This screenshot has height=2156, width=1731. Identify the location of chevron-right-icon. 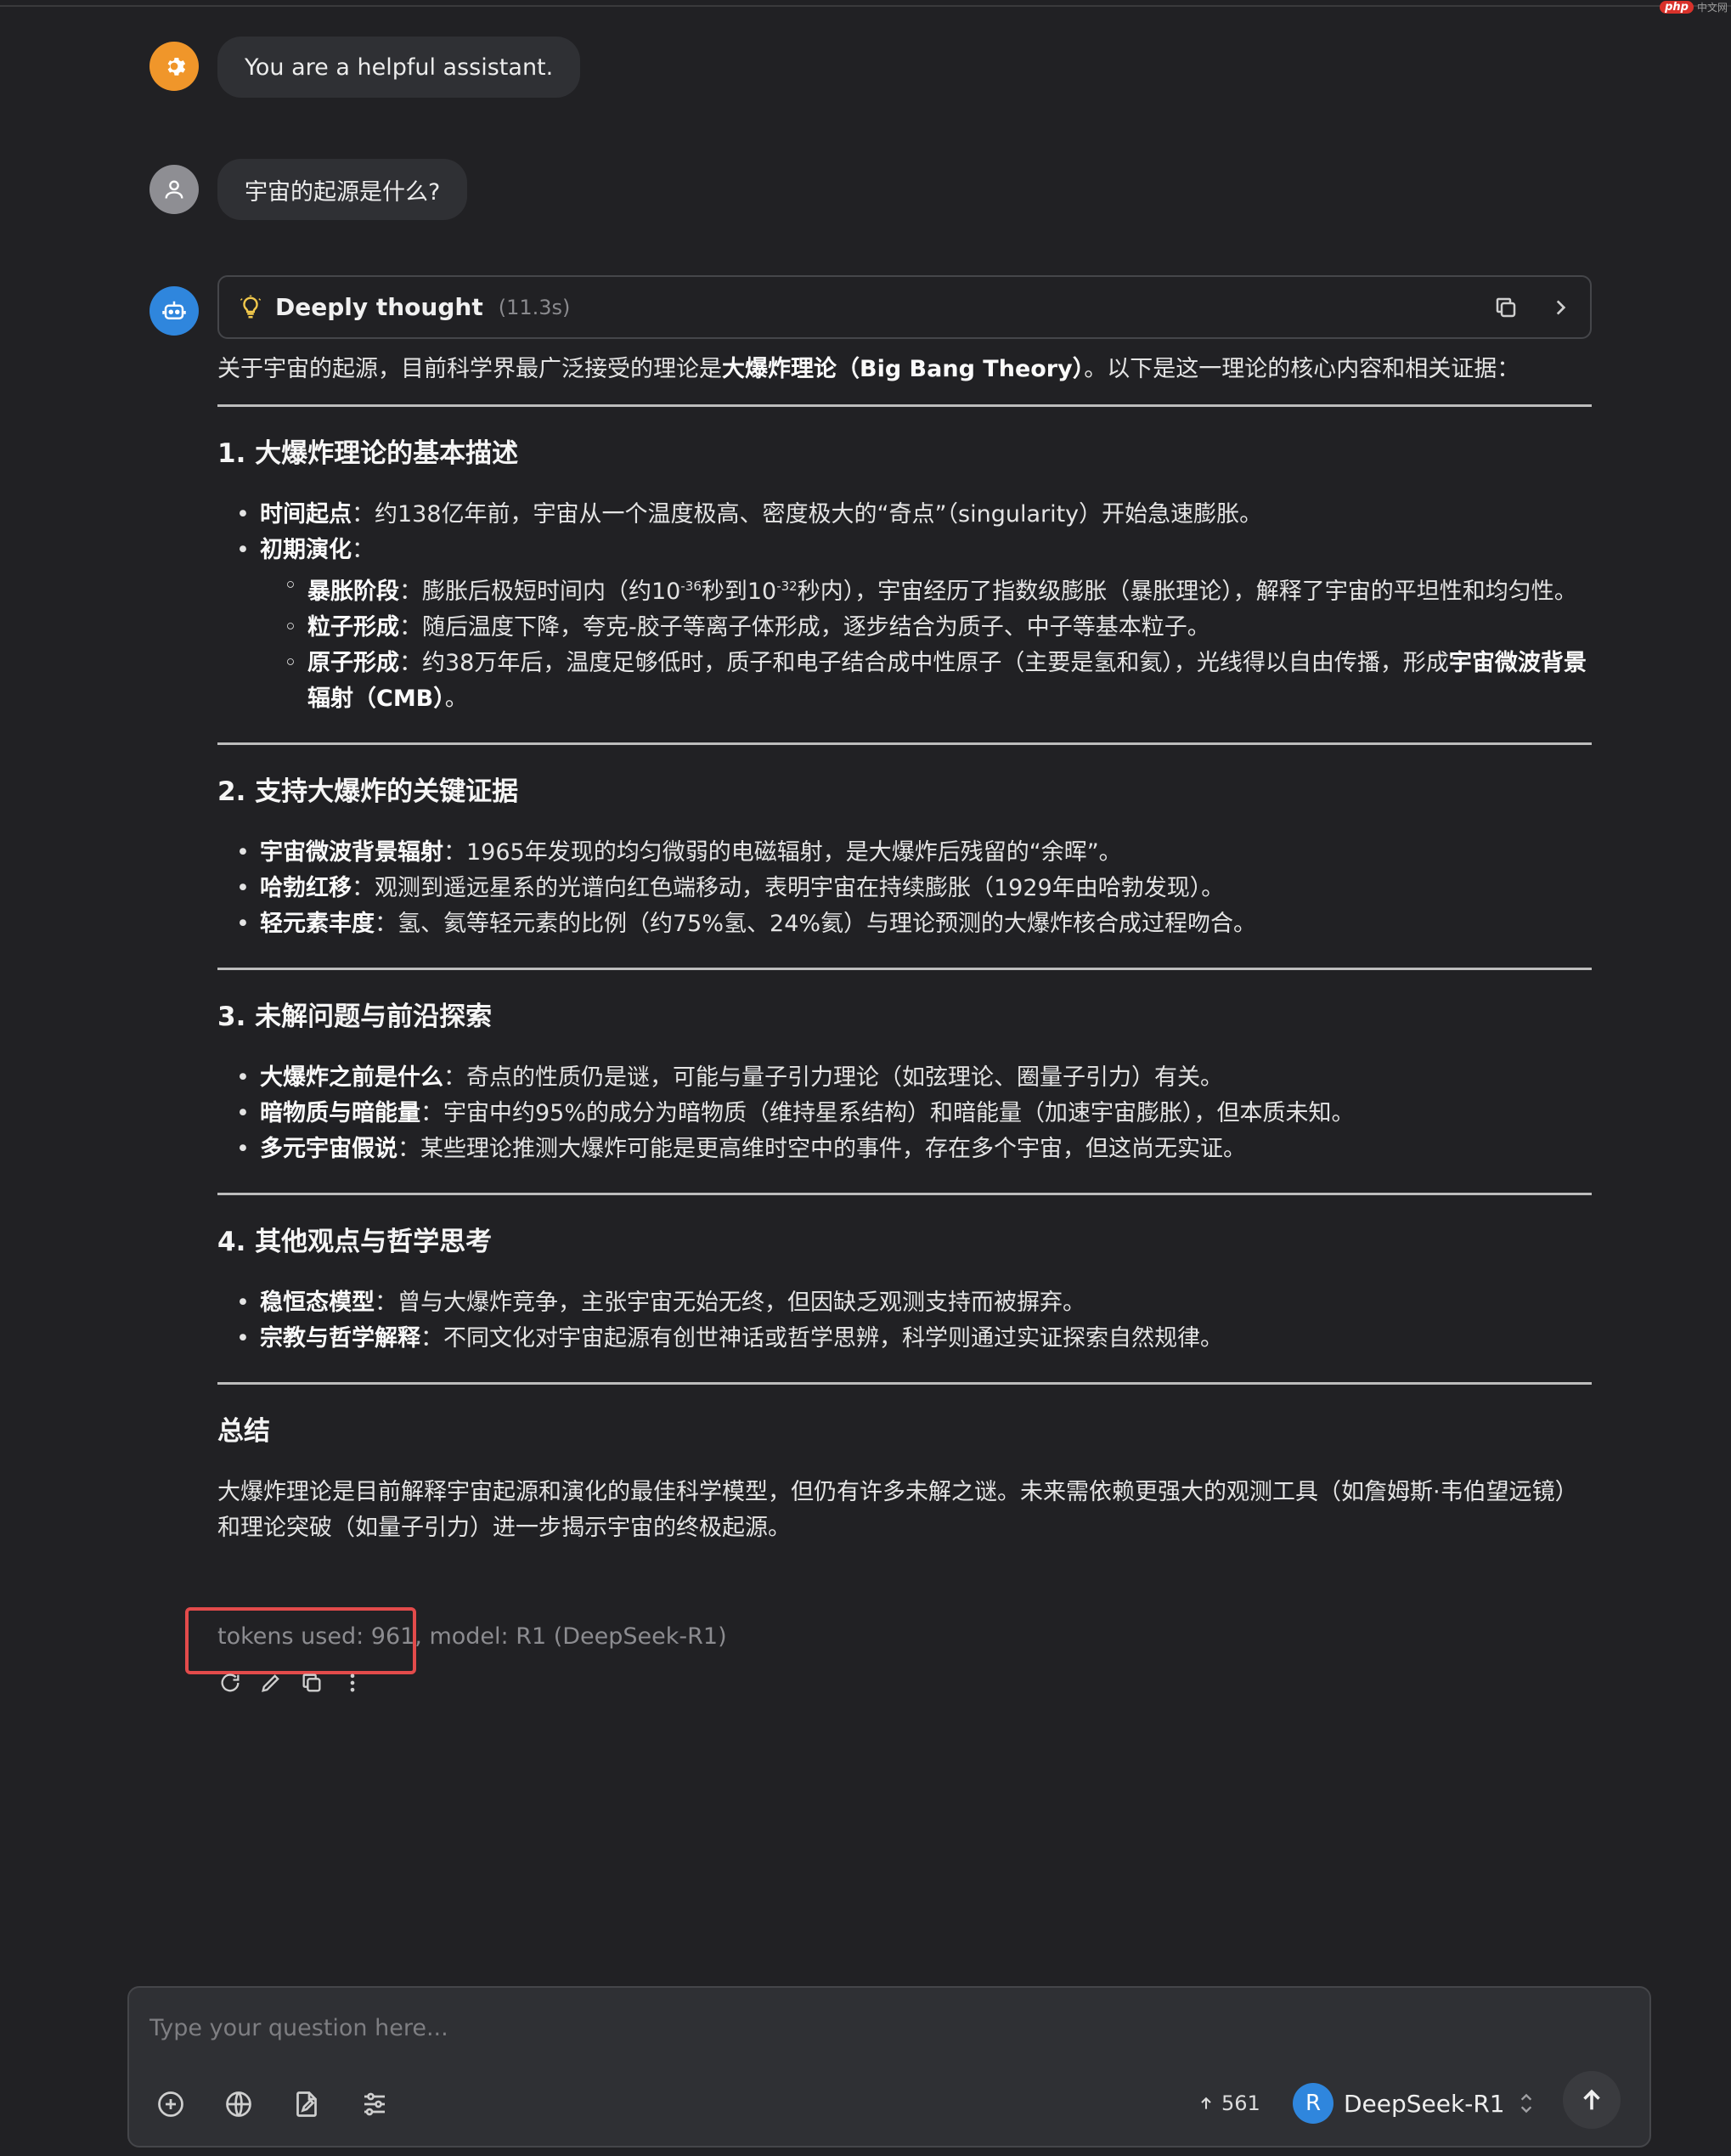
(1560, 307).